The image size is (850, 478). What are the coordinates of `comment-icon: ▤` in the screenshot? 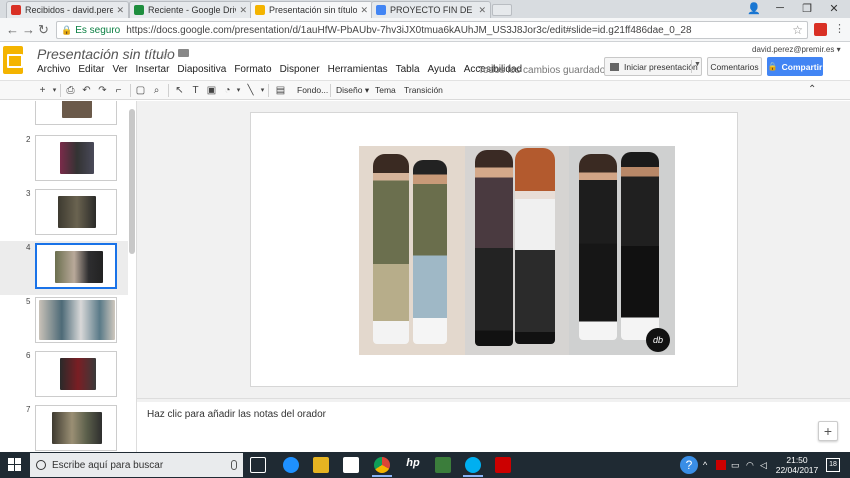 It's located at (280, 90).